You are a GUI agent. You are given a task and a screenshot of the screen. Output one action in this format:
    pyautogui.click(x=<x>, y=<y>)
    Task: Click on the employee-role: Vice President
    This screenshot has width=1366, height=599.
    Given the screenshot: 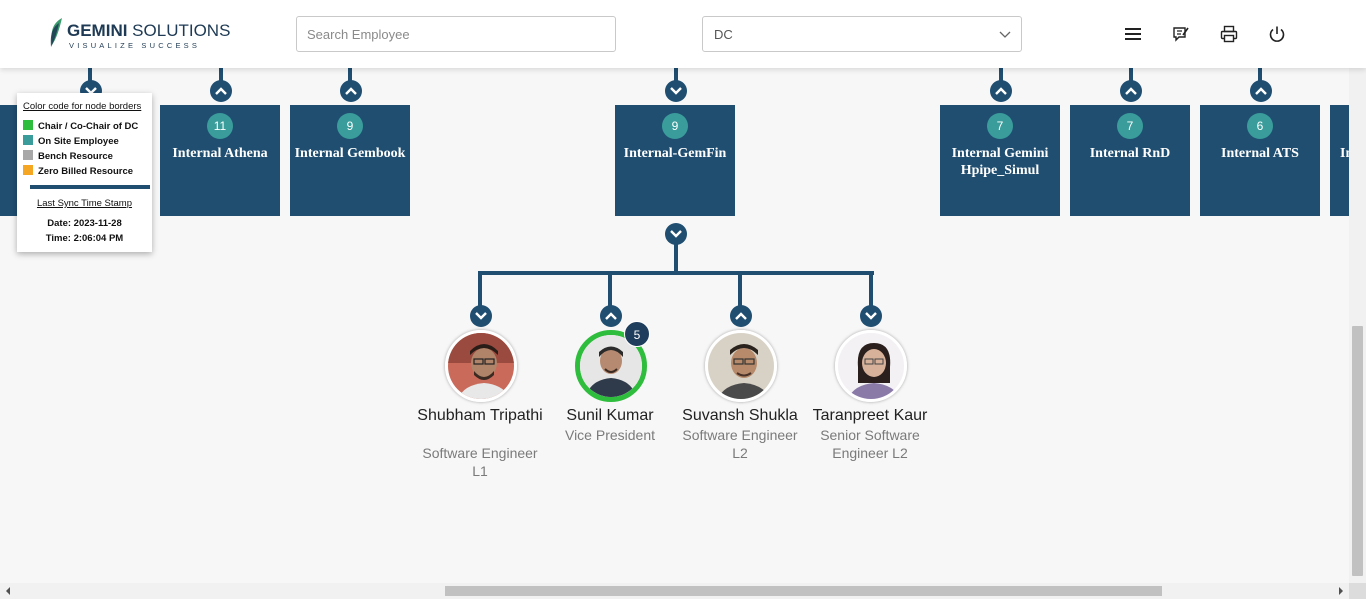 What is the action you would take?
    pyautogui.click(x=609, y=435)
    